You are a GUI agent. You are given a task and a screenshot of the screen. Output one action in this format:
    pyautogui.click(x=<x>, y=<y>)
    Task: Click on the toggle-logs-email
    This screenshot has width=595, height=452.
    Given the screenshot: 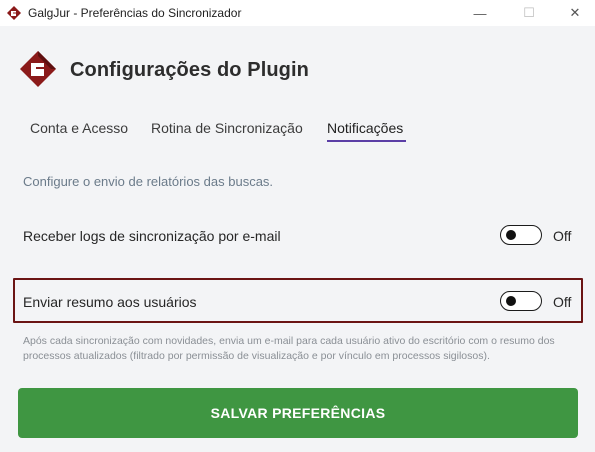 What is the action you would take?
    pyautogui.click(x=521, y=235)
    